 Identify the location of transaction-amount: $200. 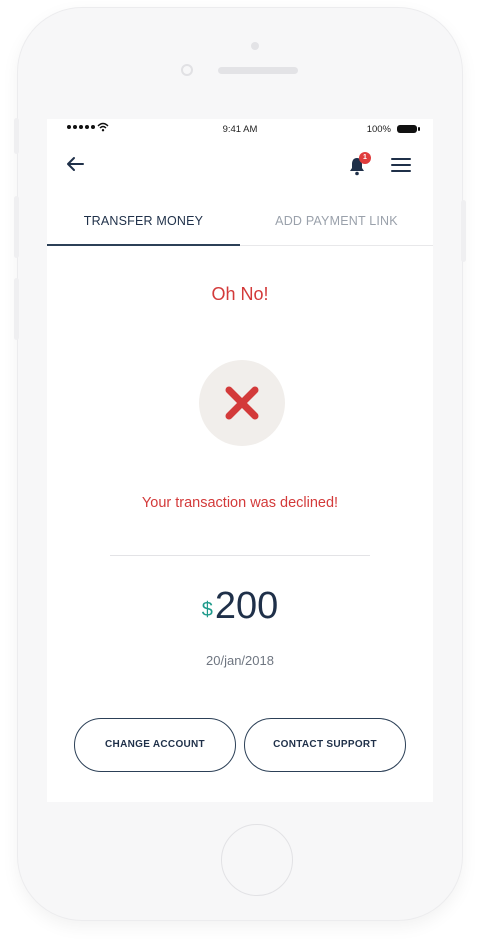
(240, 606).